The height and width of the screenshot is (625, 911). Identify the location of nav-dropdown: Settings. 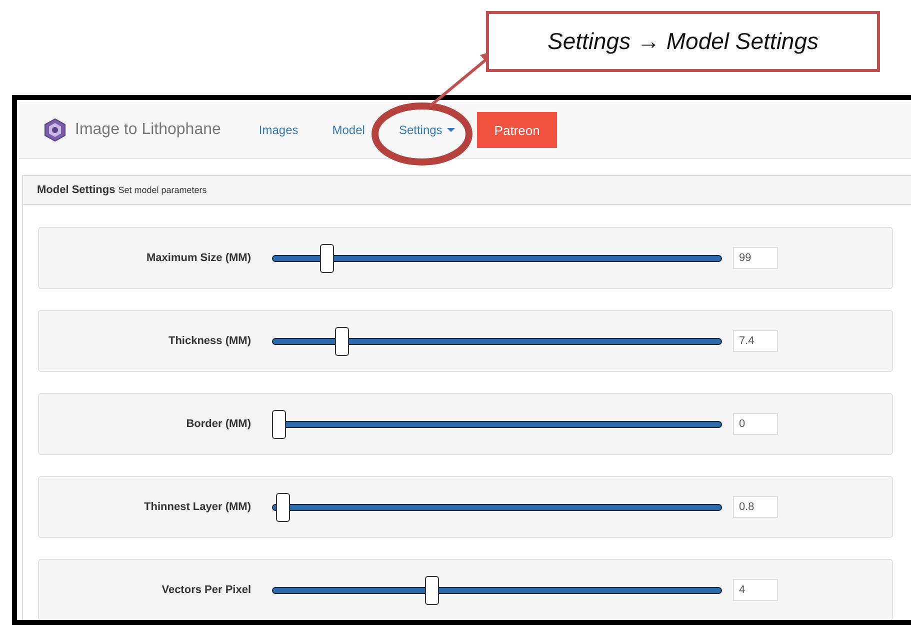
(427, 130).